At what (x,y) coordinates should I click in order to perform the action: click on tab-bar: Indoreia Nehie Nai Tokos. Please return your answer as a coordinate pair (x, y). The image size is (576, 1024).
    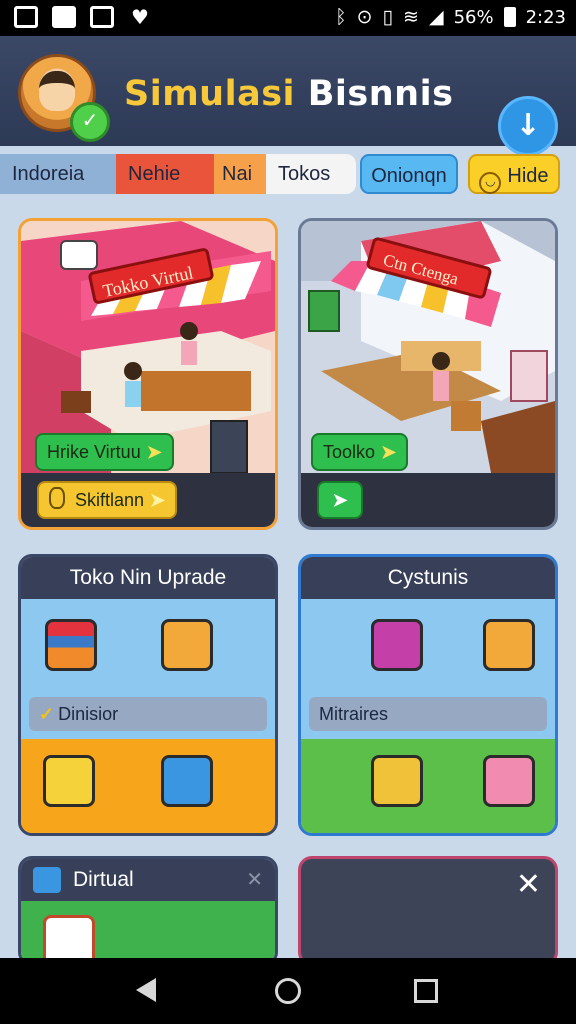
    Looking at the image, I should click on (178, 174).